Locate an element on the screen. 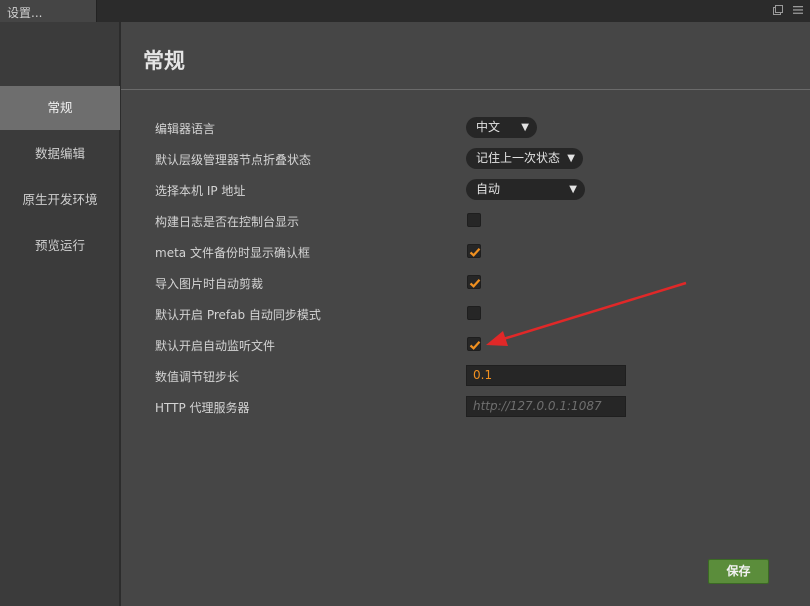  annotation-arrow is located at coordinates (586, 313).